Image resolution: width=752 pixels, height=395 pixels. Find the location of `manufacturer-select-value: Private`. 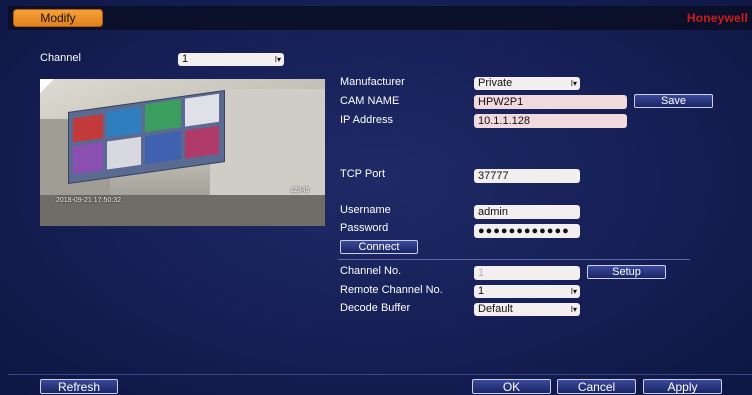

manufacturer-select-value: Private is located at coordinates (495, 83).